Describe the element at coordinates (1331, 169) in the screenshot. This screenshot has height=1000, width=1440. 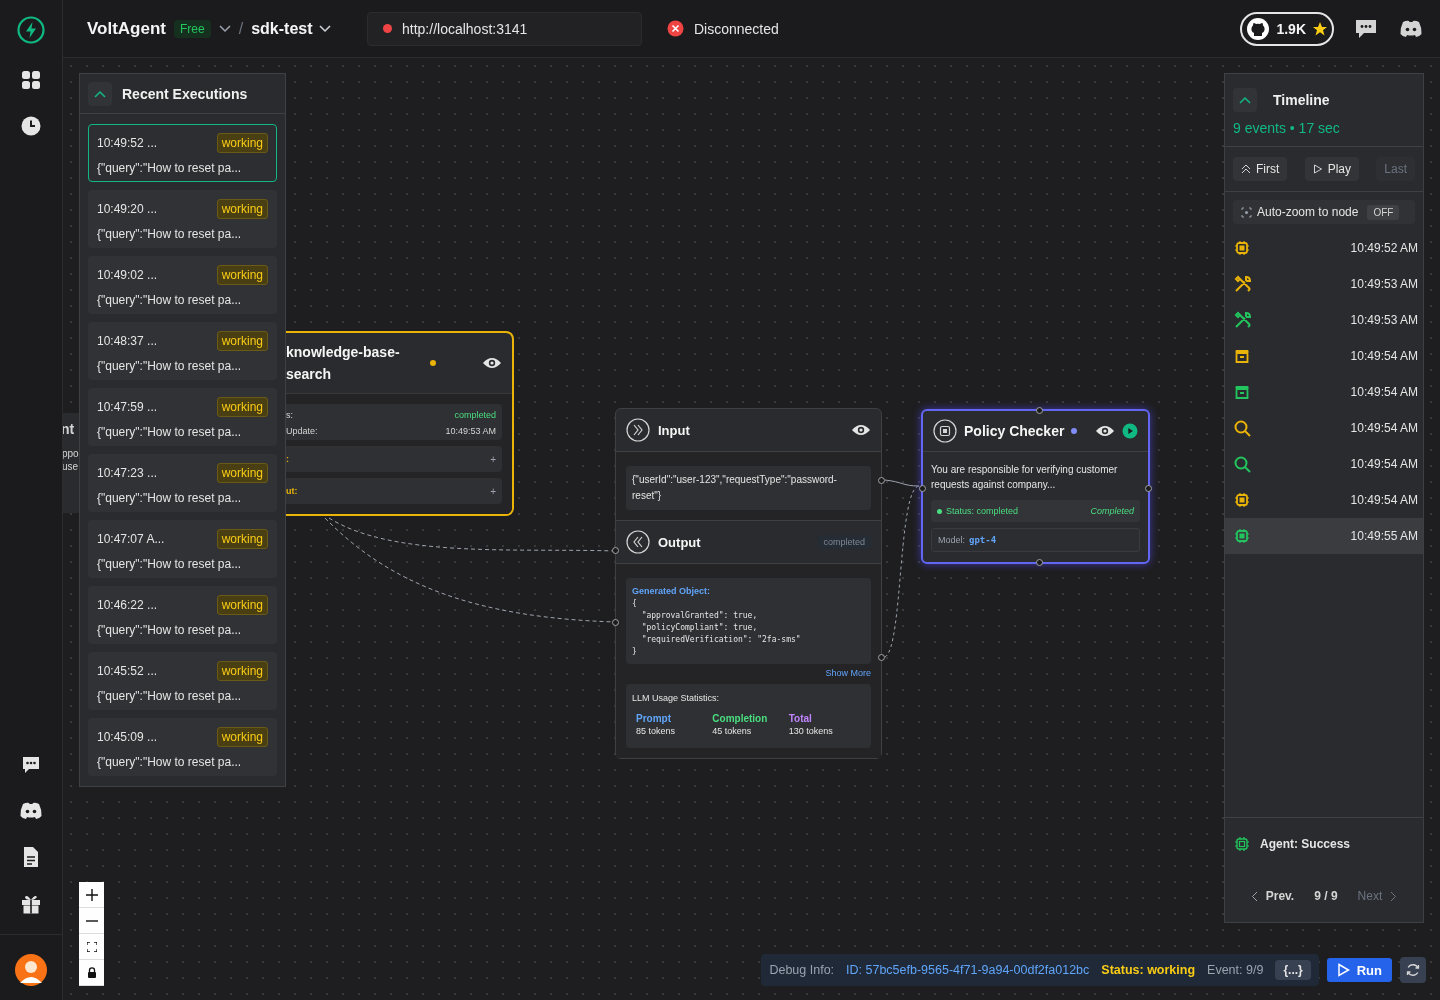
I see `play-button: Play` at that location.